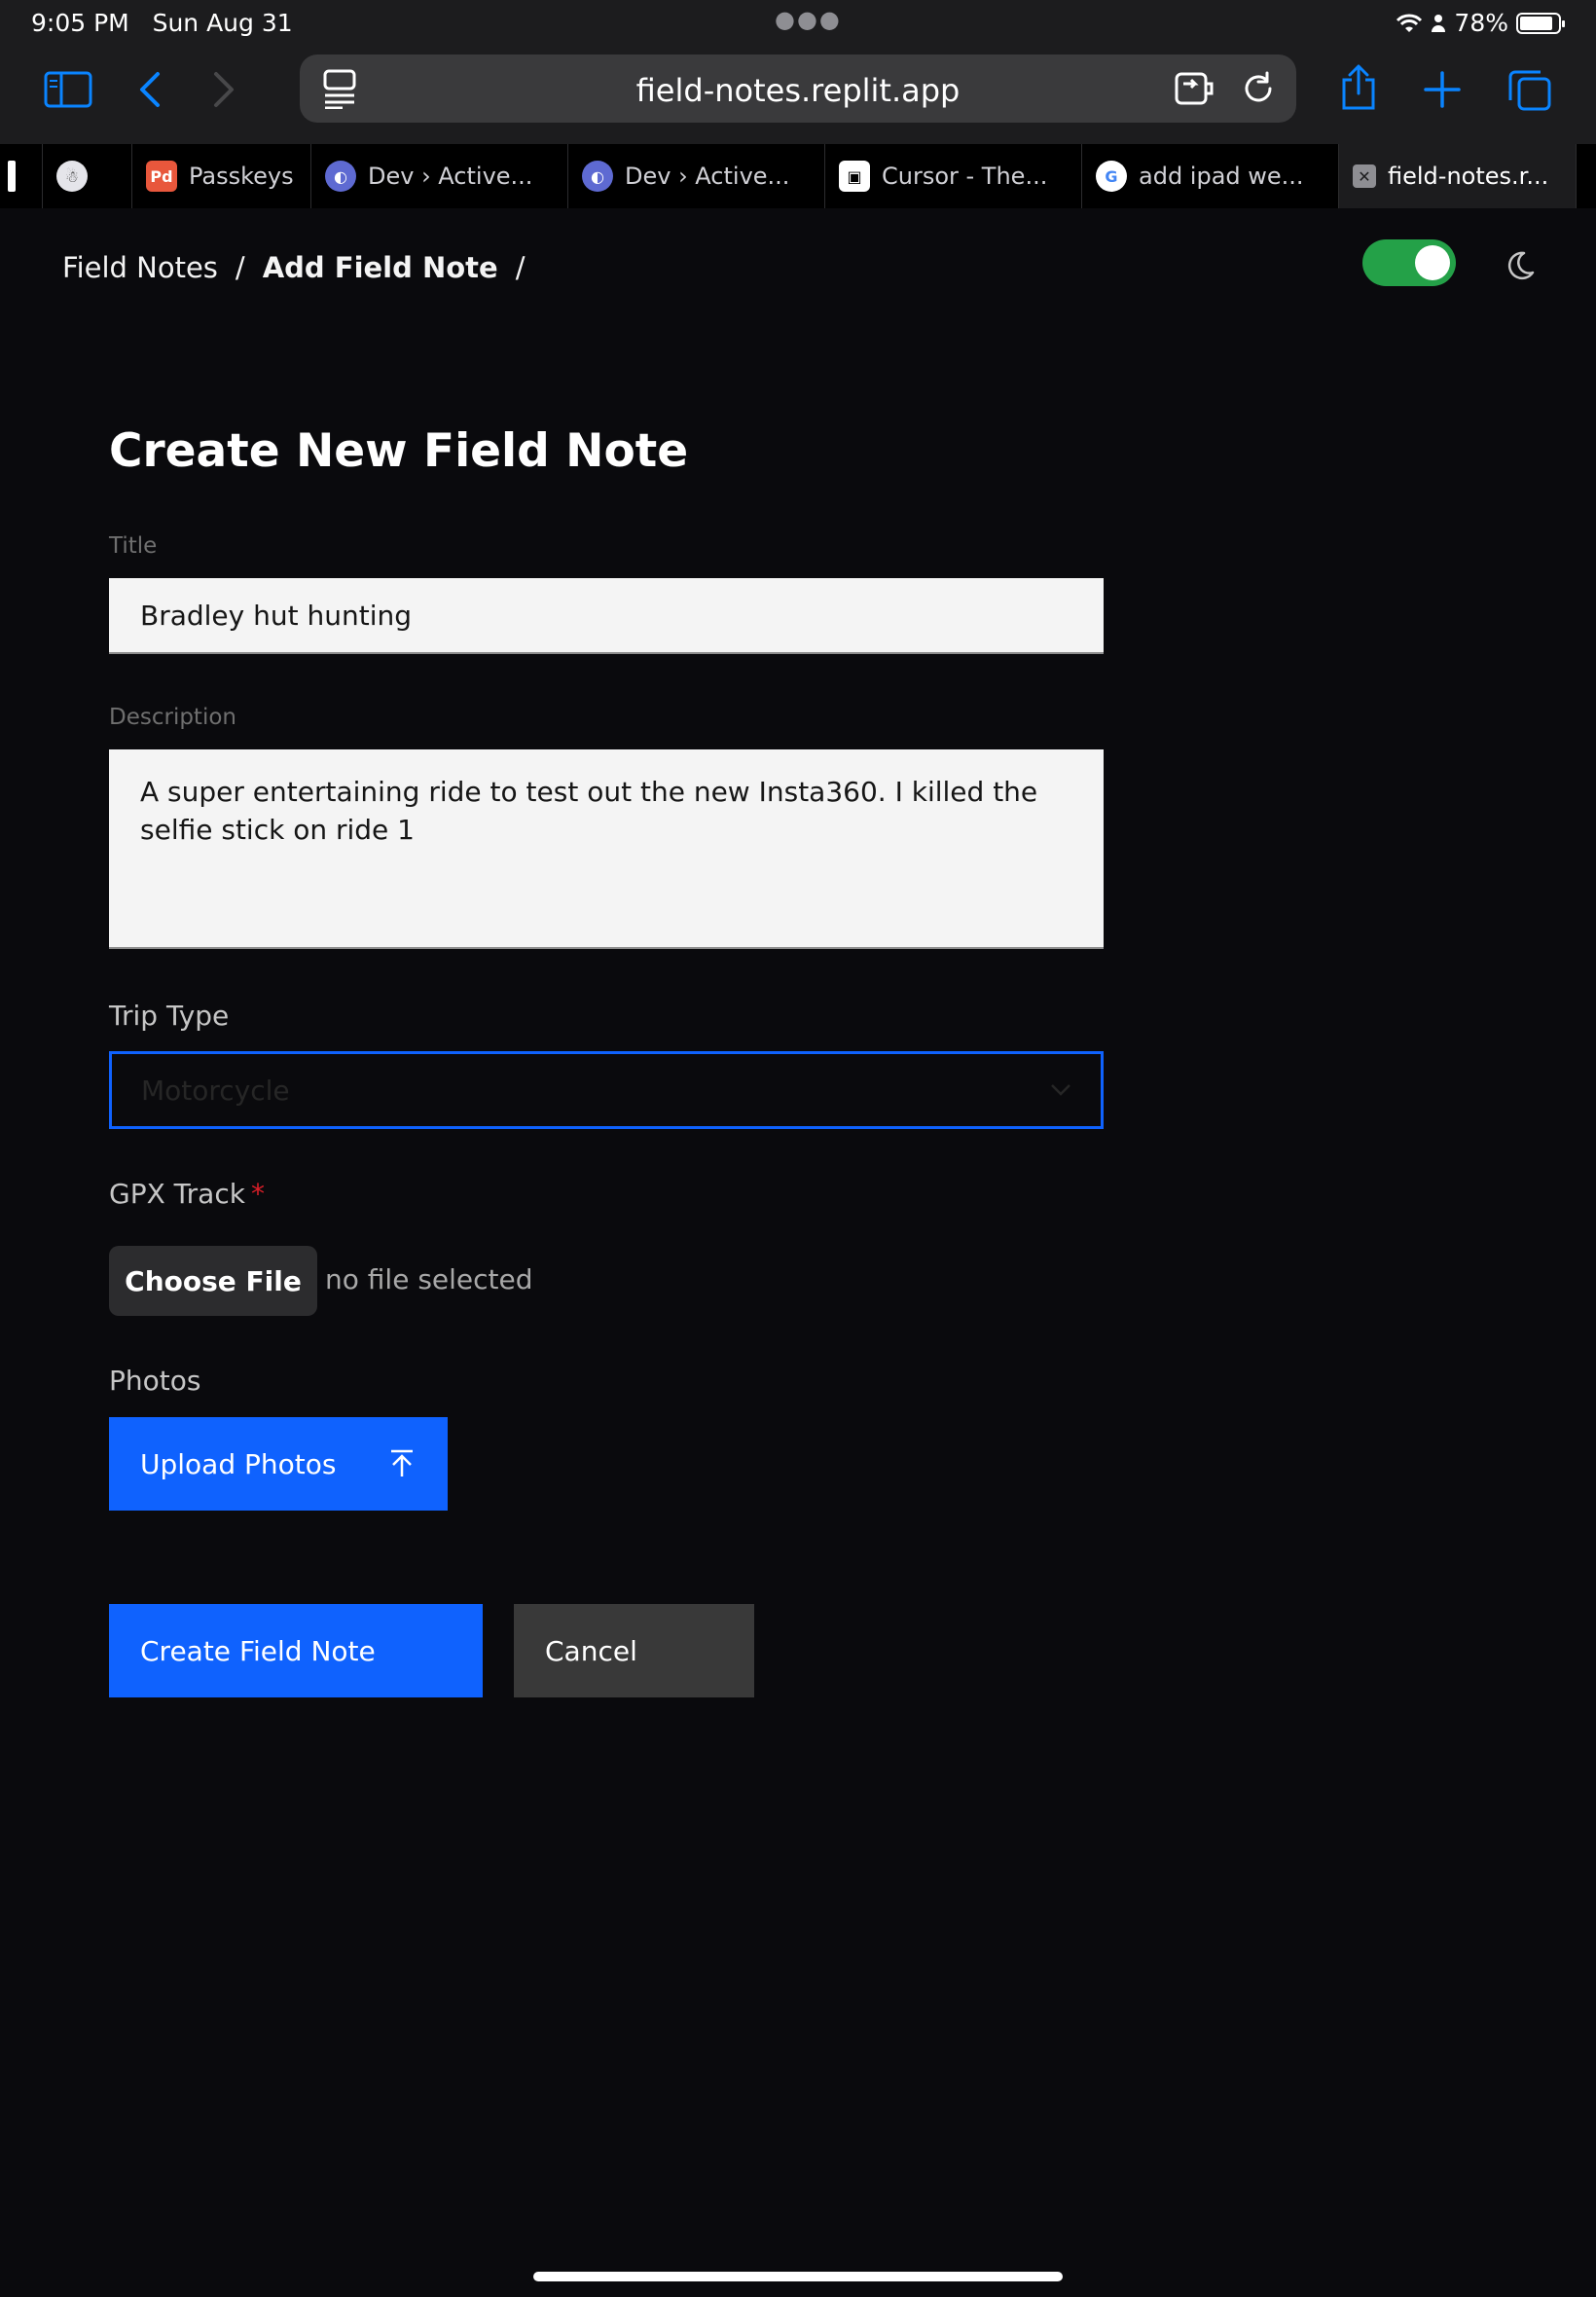  What do you see at coordinates (1442, 89) in the screenshot?
I see `new-tab-icon` at bounding box center [1442, 89].